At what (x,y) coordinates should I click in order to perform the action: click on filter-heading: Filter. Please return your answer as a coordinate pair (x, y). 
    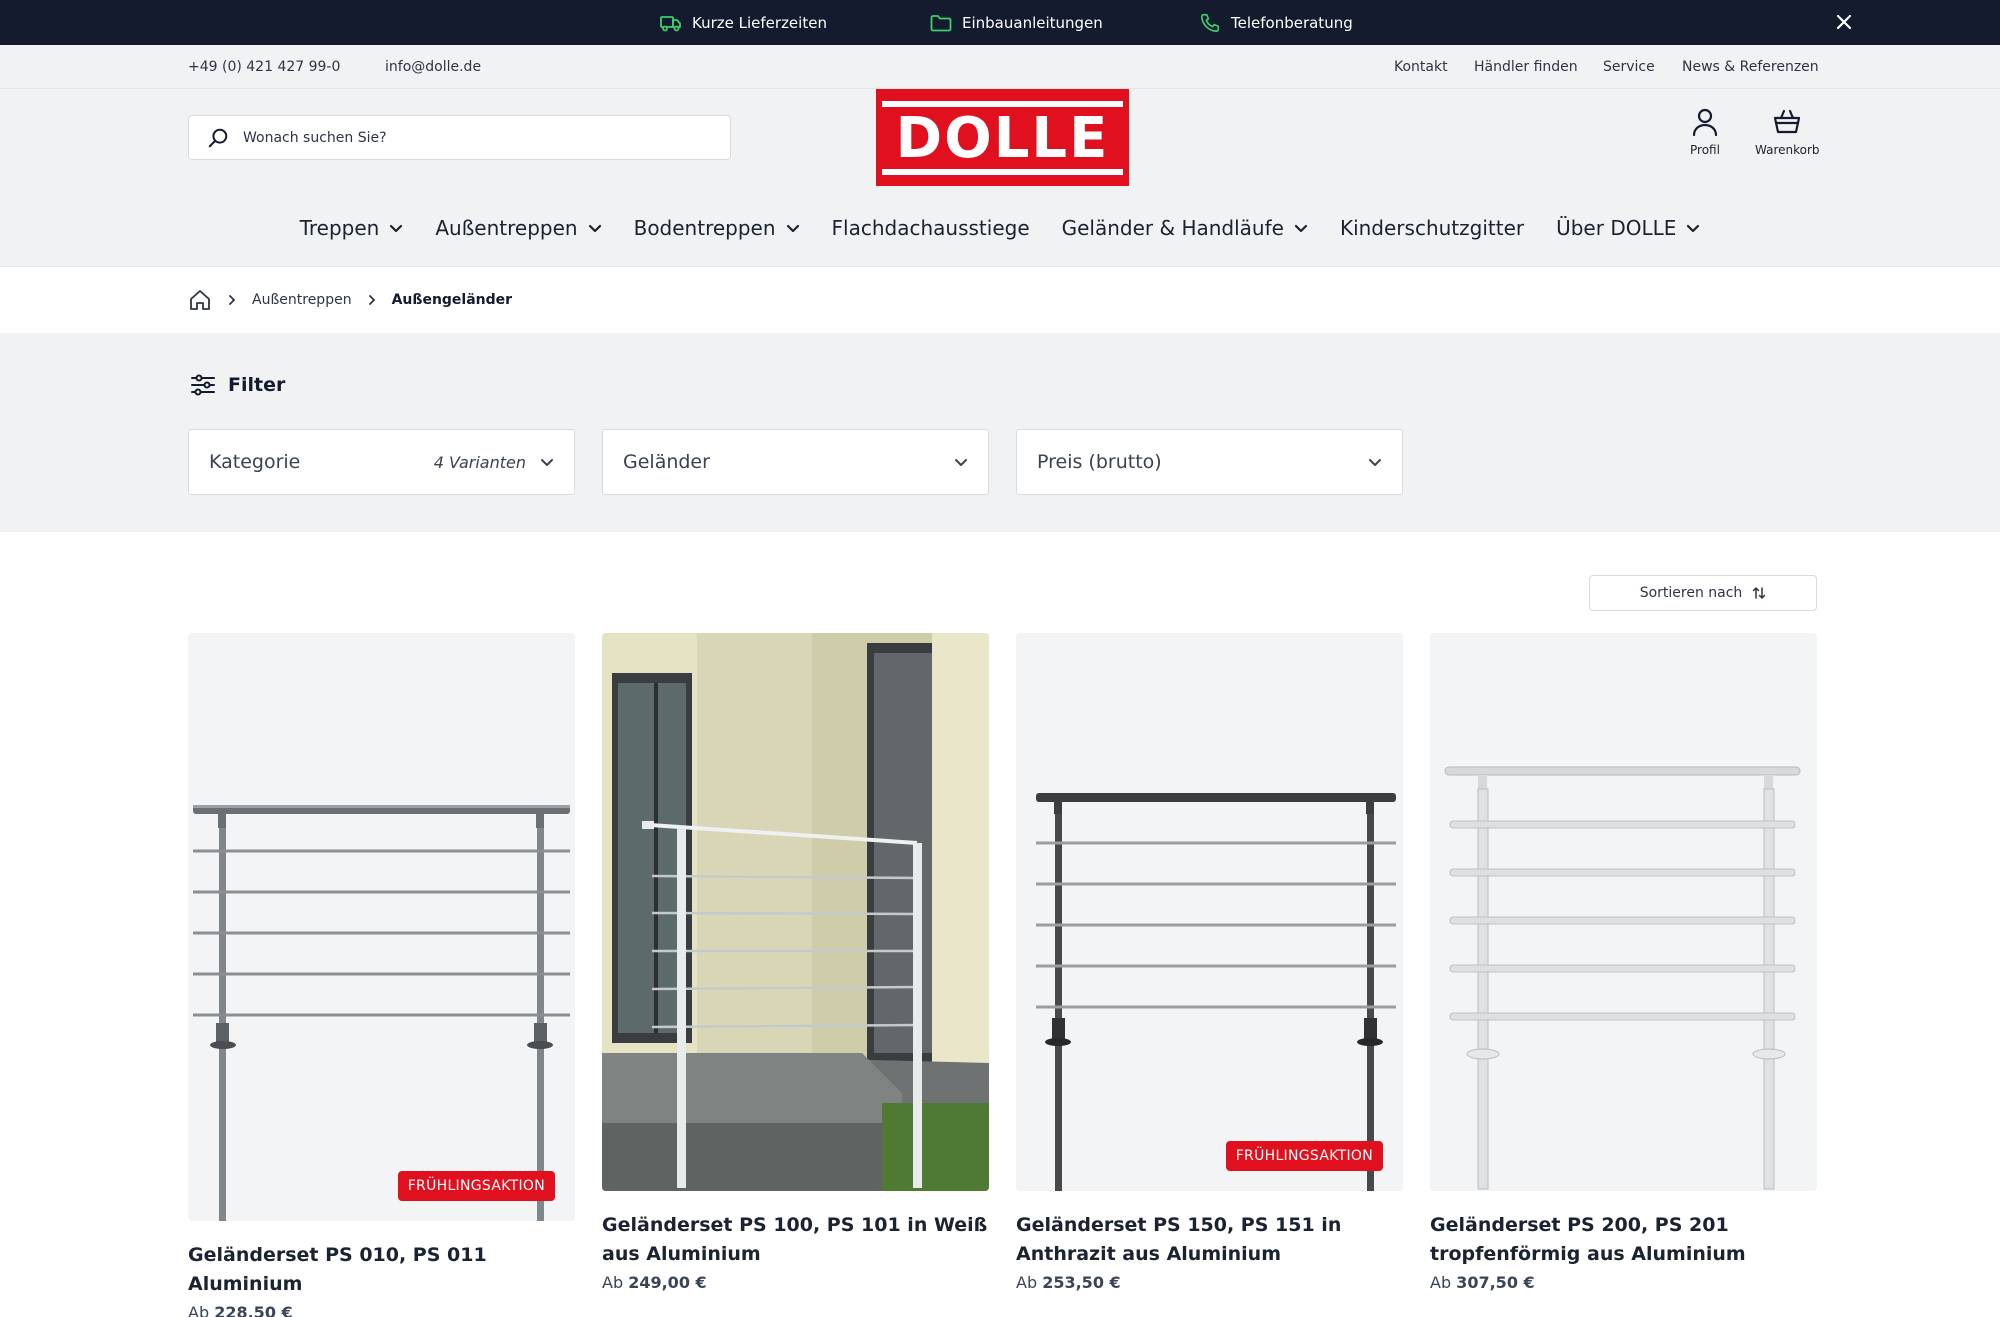
    Looking at the image, I should click on (237, 385).